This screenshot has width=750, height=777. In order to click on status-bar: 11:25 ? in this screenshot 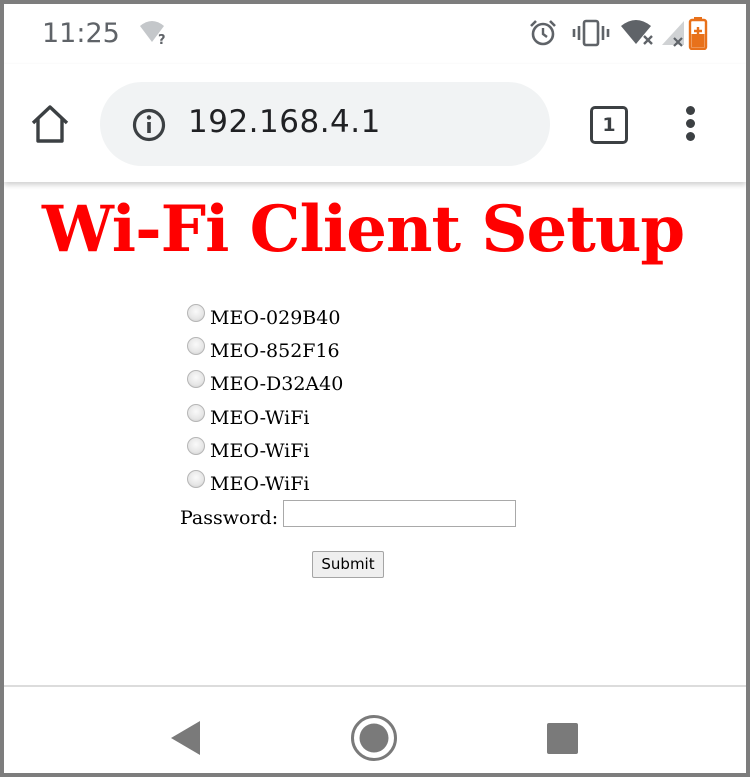, I will do `click(375, 34)`.